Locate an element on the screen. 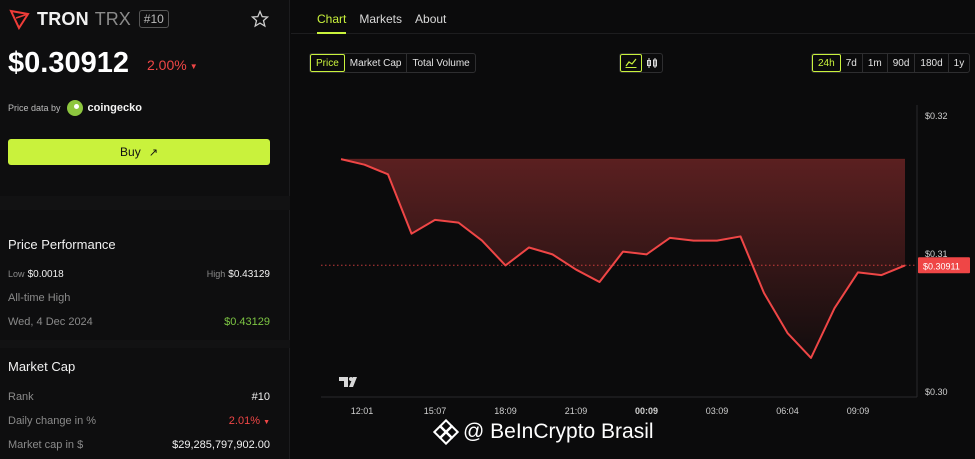 The width and height of the screenshot is (975, 459). x-tick-label: 12:01 is located at coordinates (362, 411).